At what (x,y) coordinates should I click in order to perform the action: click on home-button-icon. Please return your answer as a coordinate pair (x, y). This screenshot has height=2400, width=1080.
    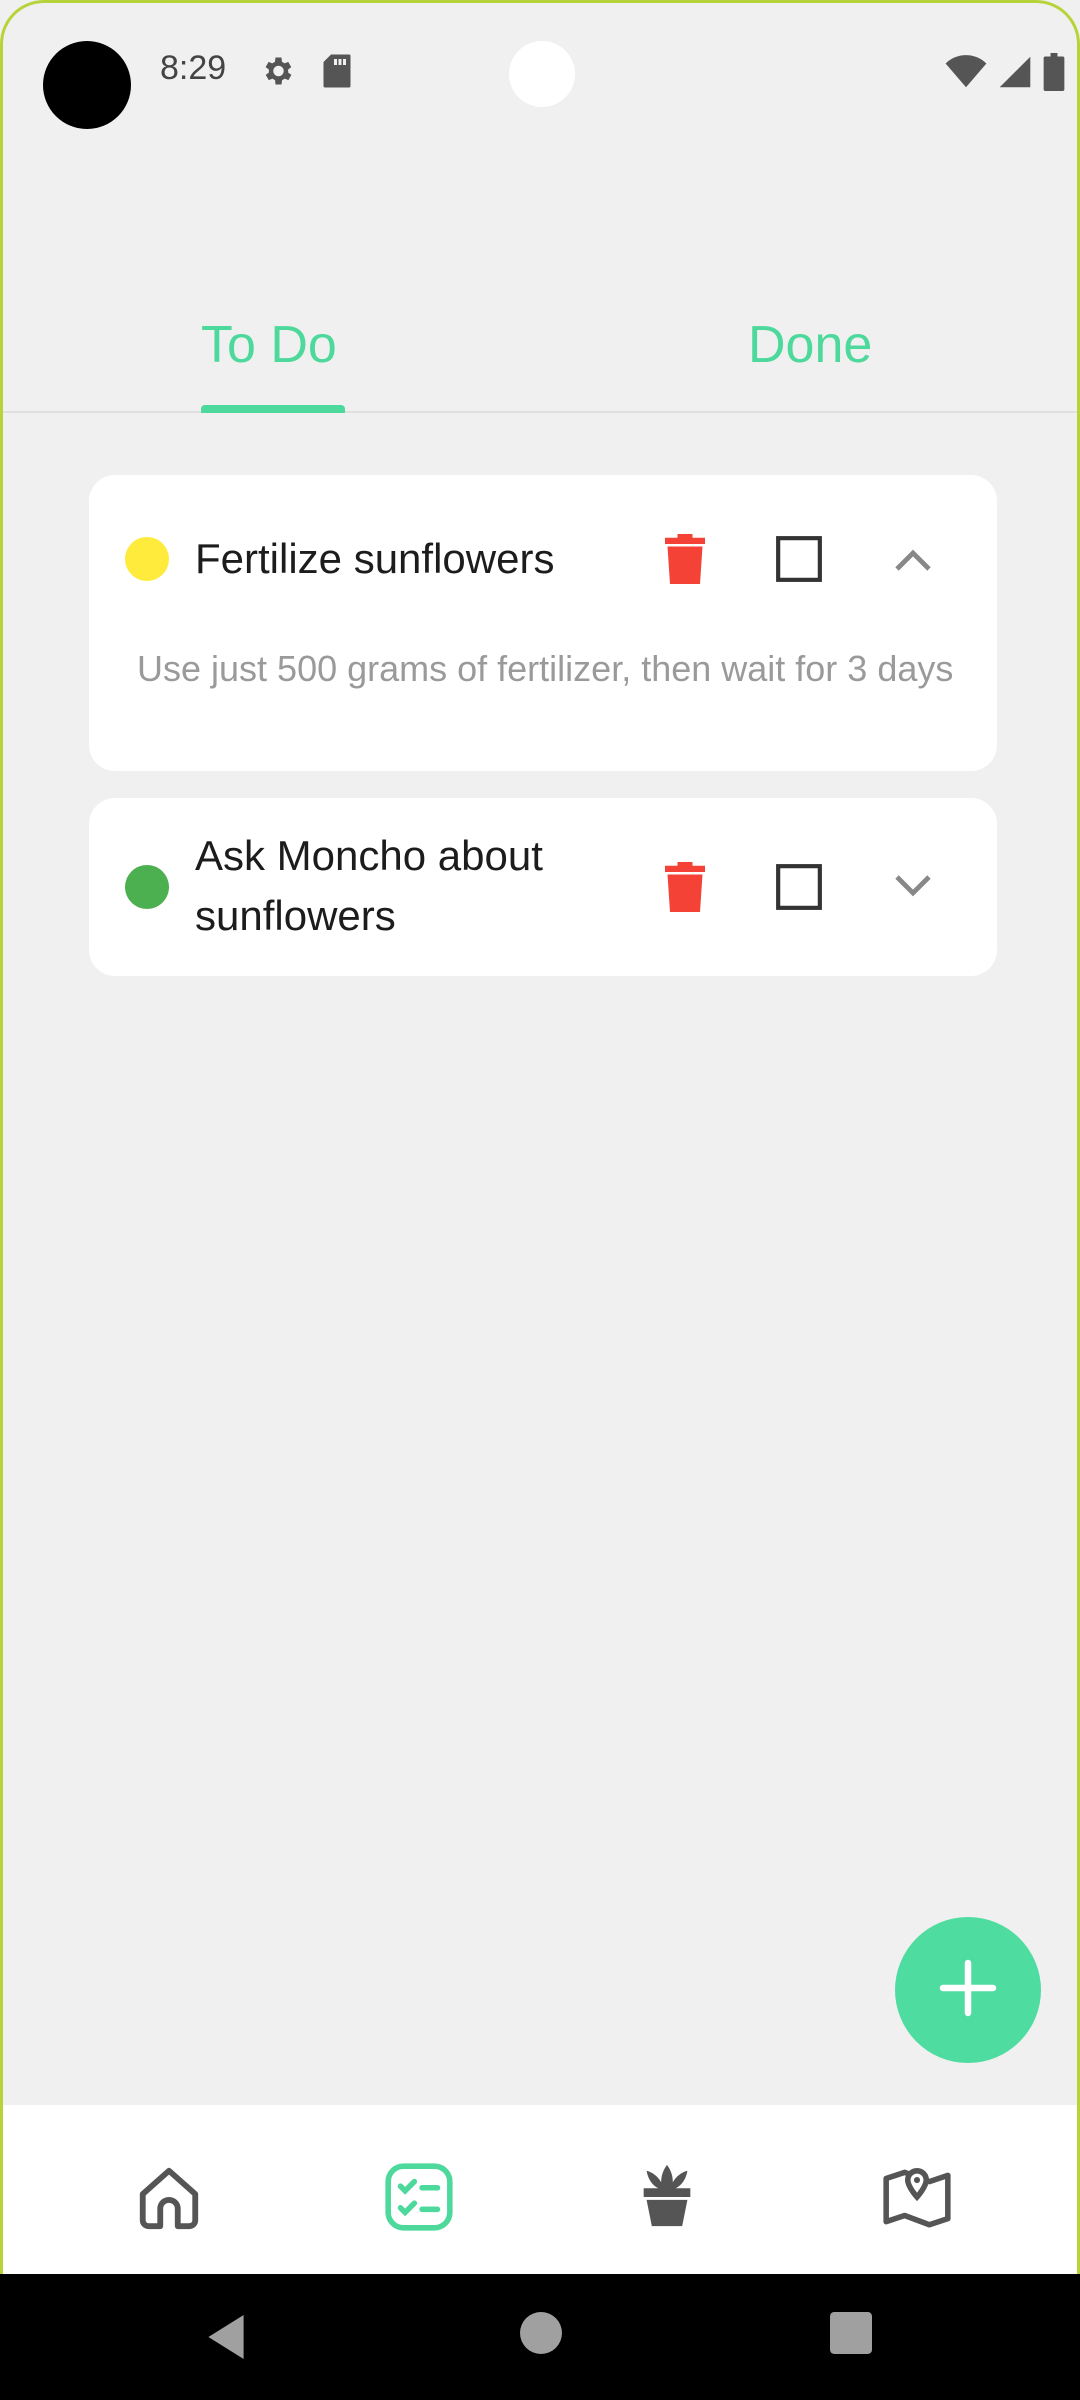
    Looking at the image, I should click on (541, 2335).